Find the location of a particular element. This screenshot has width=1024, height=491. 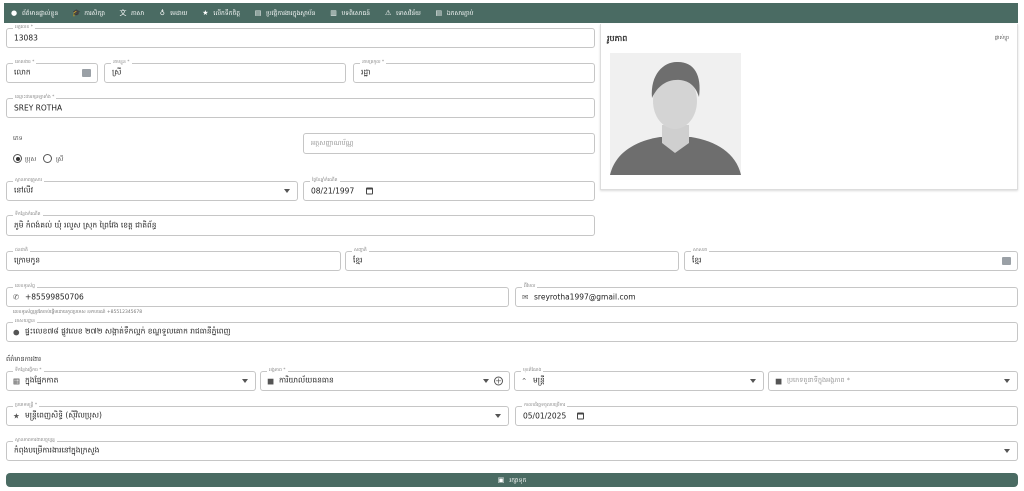

tab-label: ព័ត៌មានផ្ទាល់ខ្លួន is located at coordinates (40, 13).